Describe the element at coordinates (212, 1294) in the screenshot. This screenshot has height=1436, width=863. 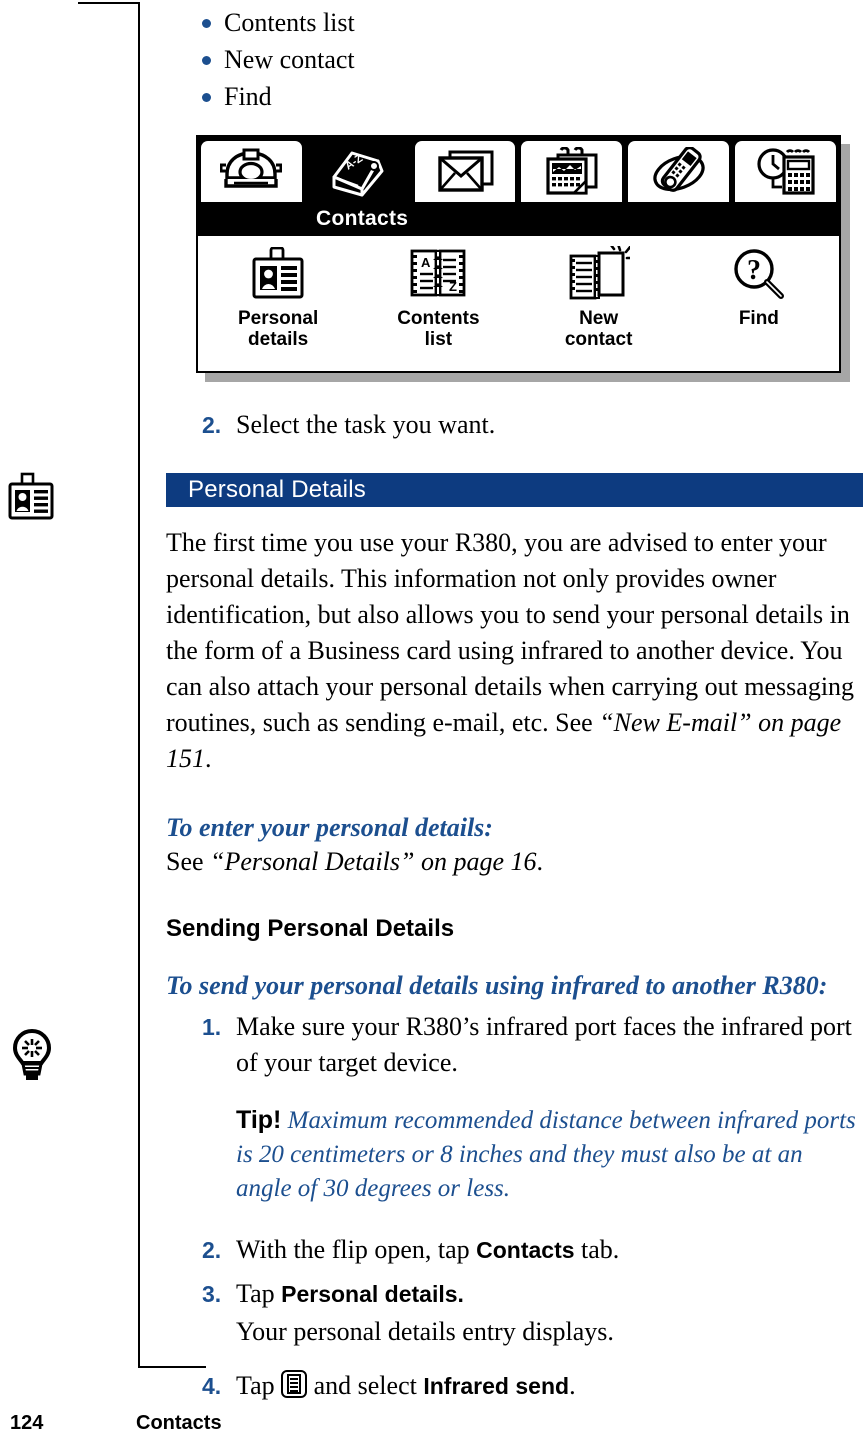
I see `step-number: 3.` at that location.